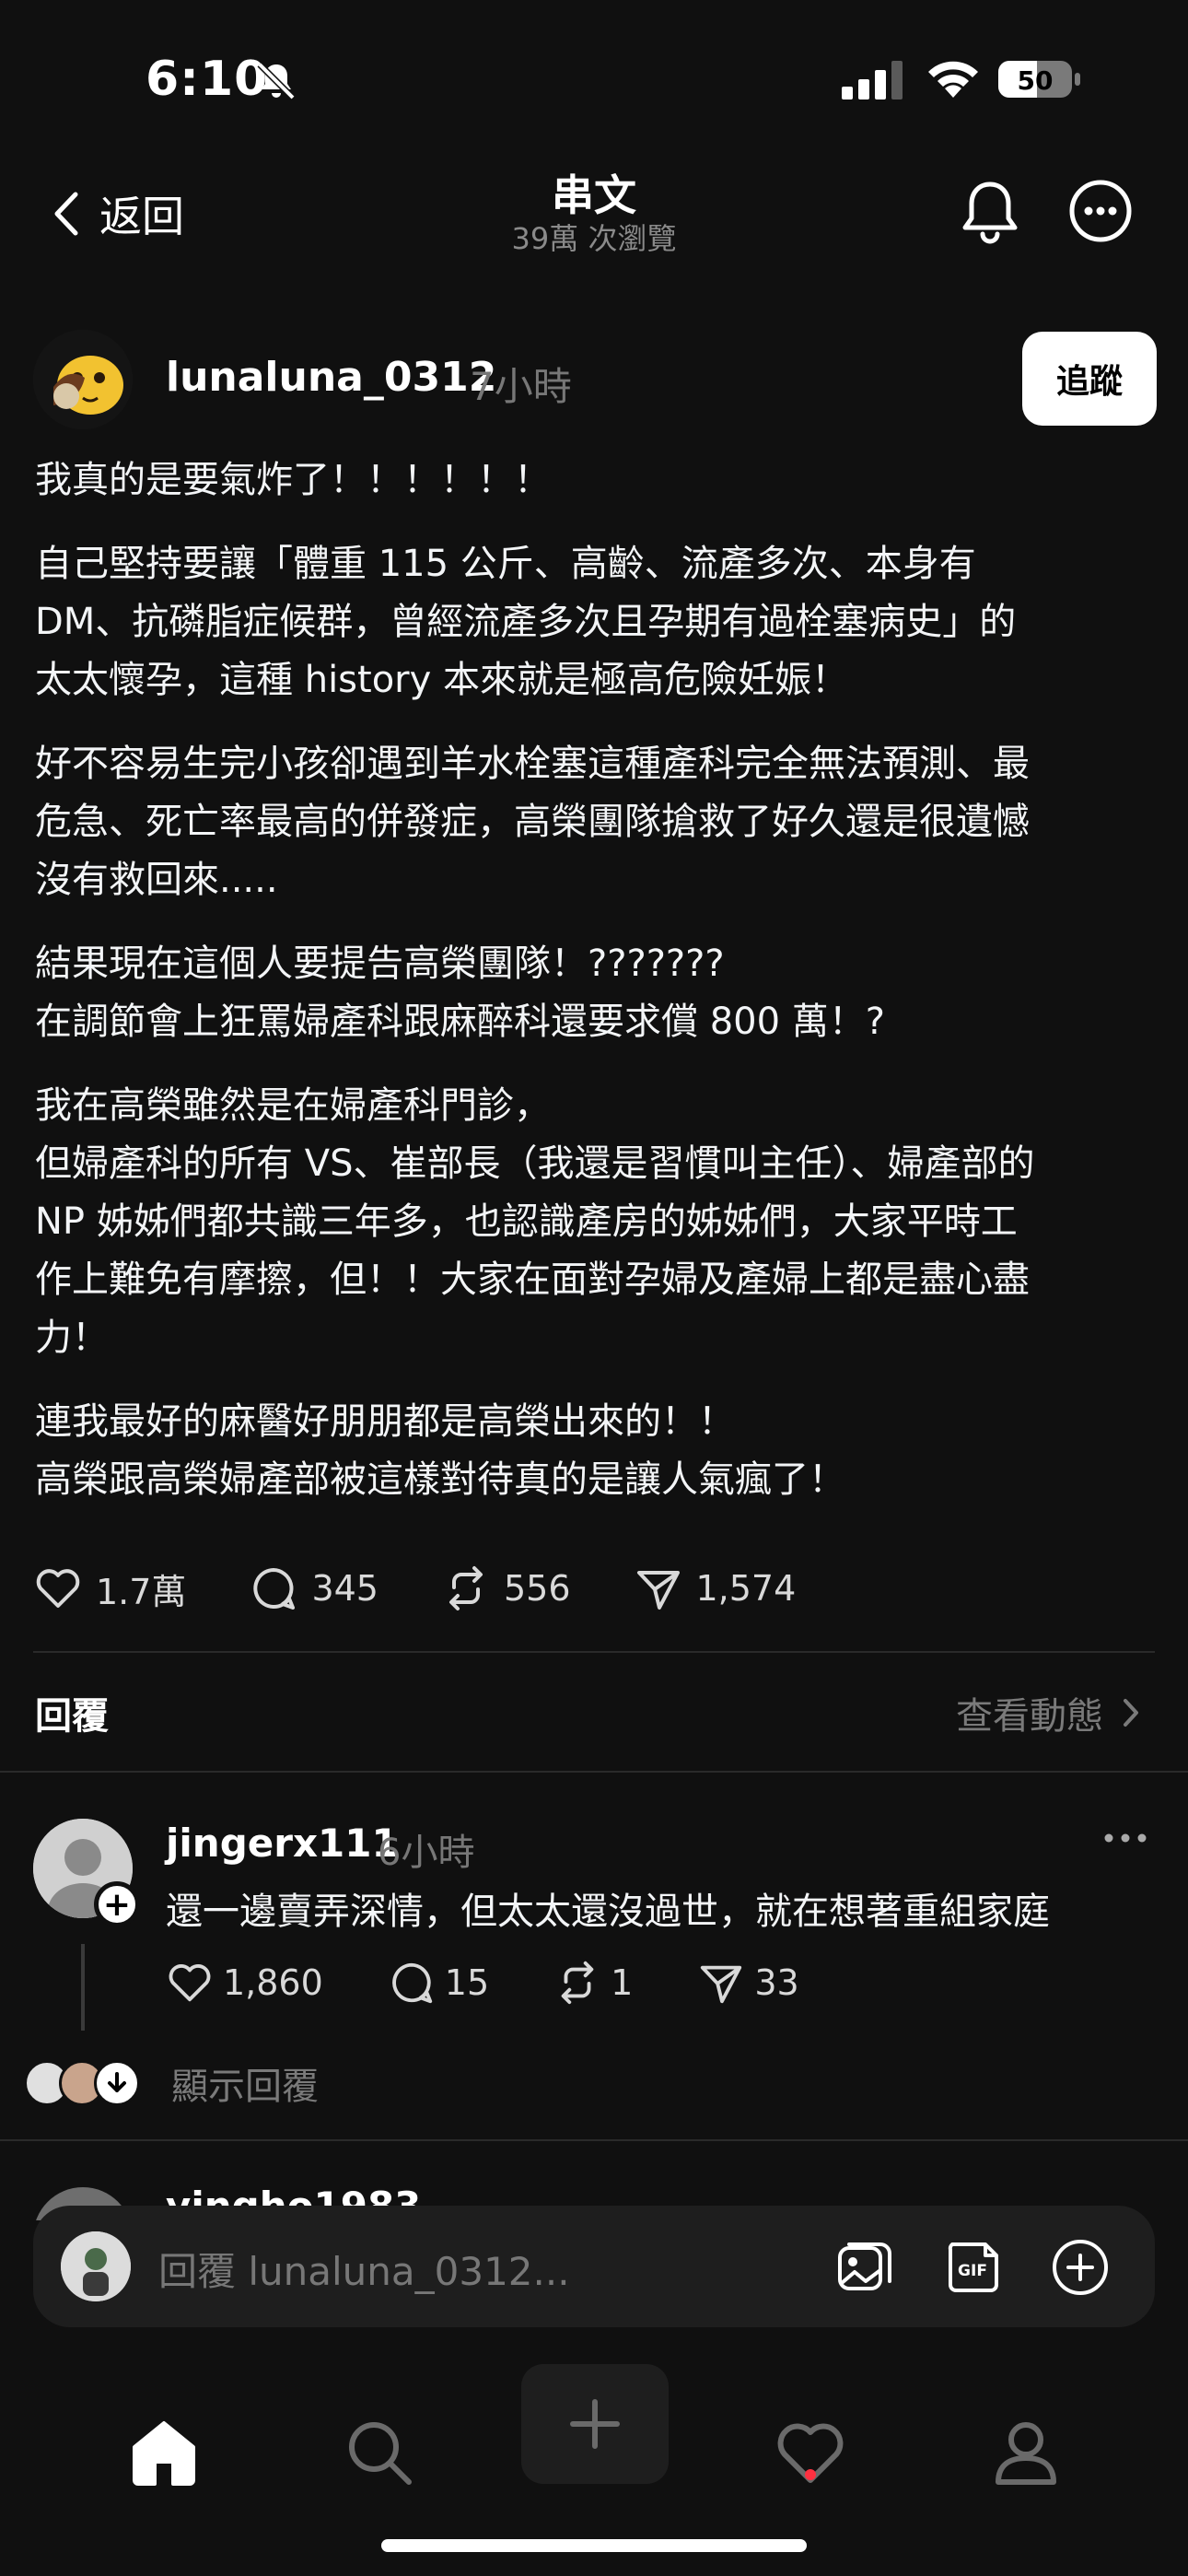 This screenshot has width=1188, height=2576. I want to click on gif-icon: GIF, so click(973, 2267).